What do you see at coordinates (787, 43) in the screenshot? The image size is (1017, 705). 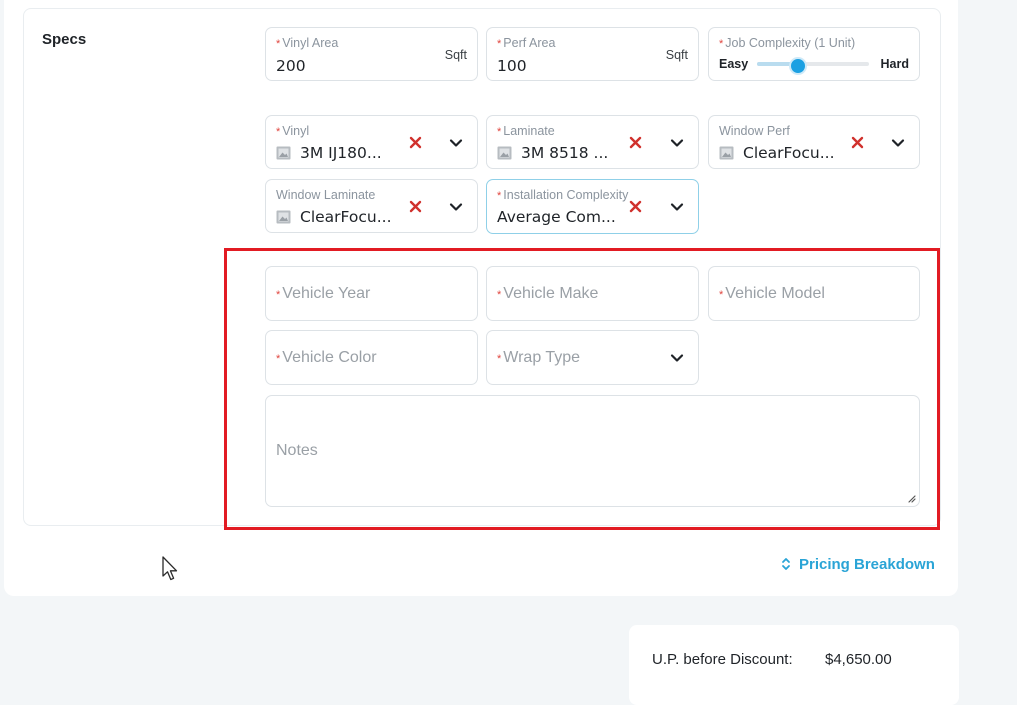 I see `job-complexity-label: * Job Complexity (1 Unit)` at bounding box center [787, 43].